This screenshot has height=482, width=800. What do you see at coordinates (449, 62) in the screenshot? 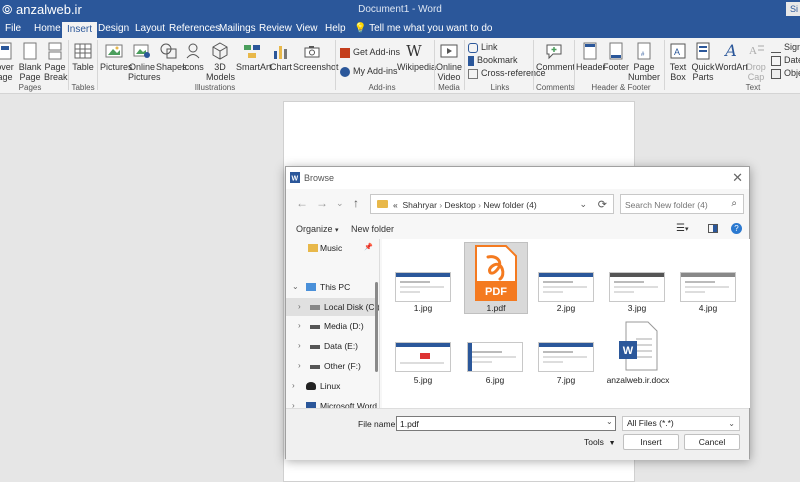
I see `online-video-button: Online Video` at bounding box center [449, 62].